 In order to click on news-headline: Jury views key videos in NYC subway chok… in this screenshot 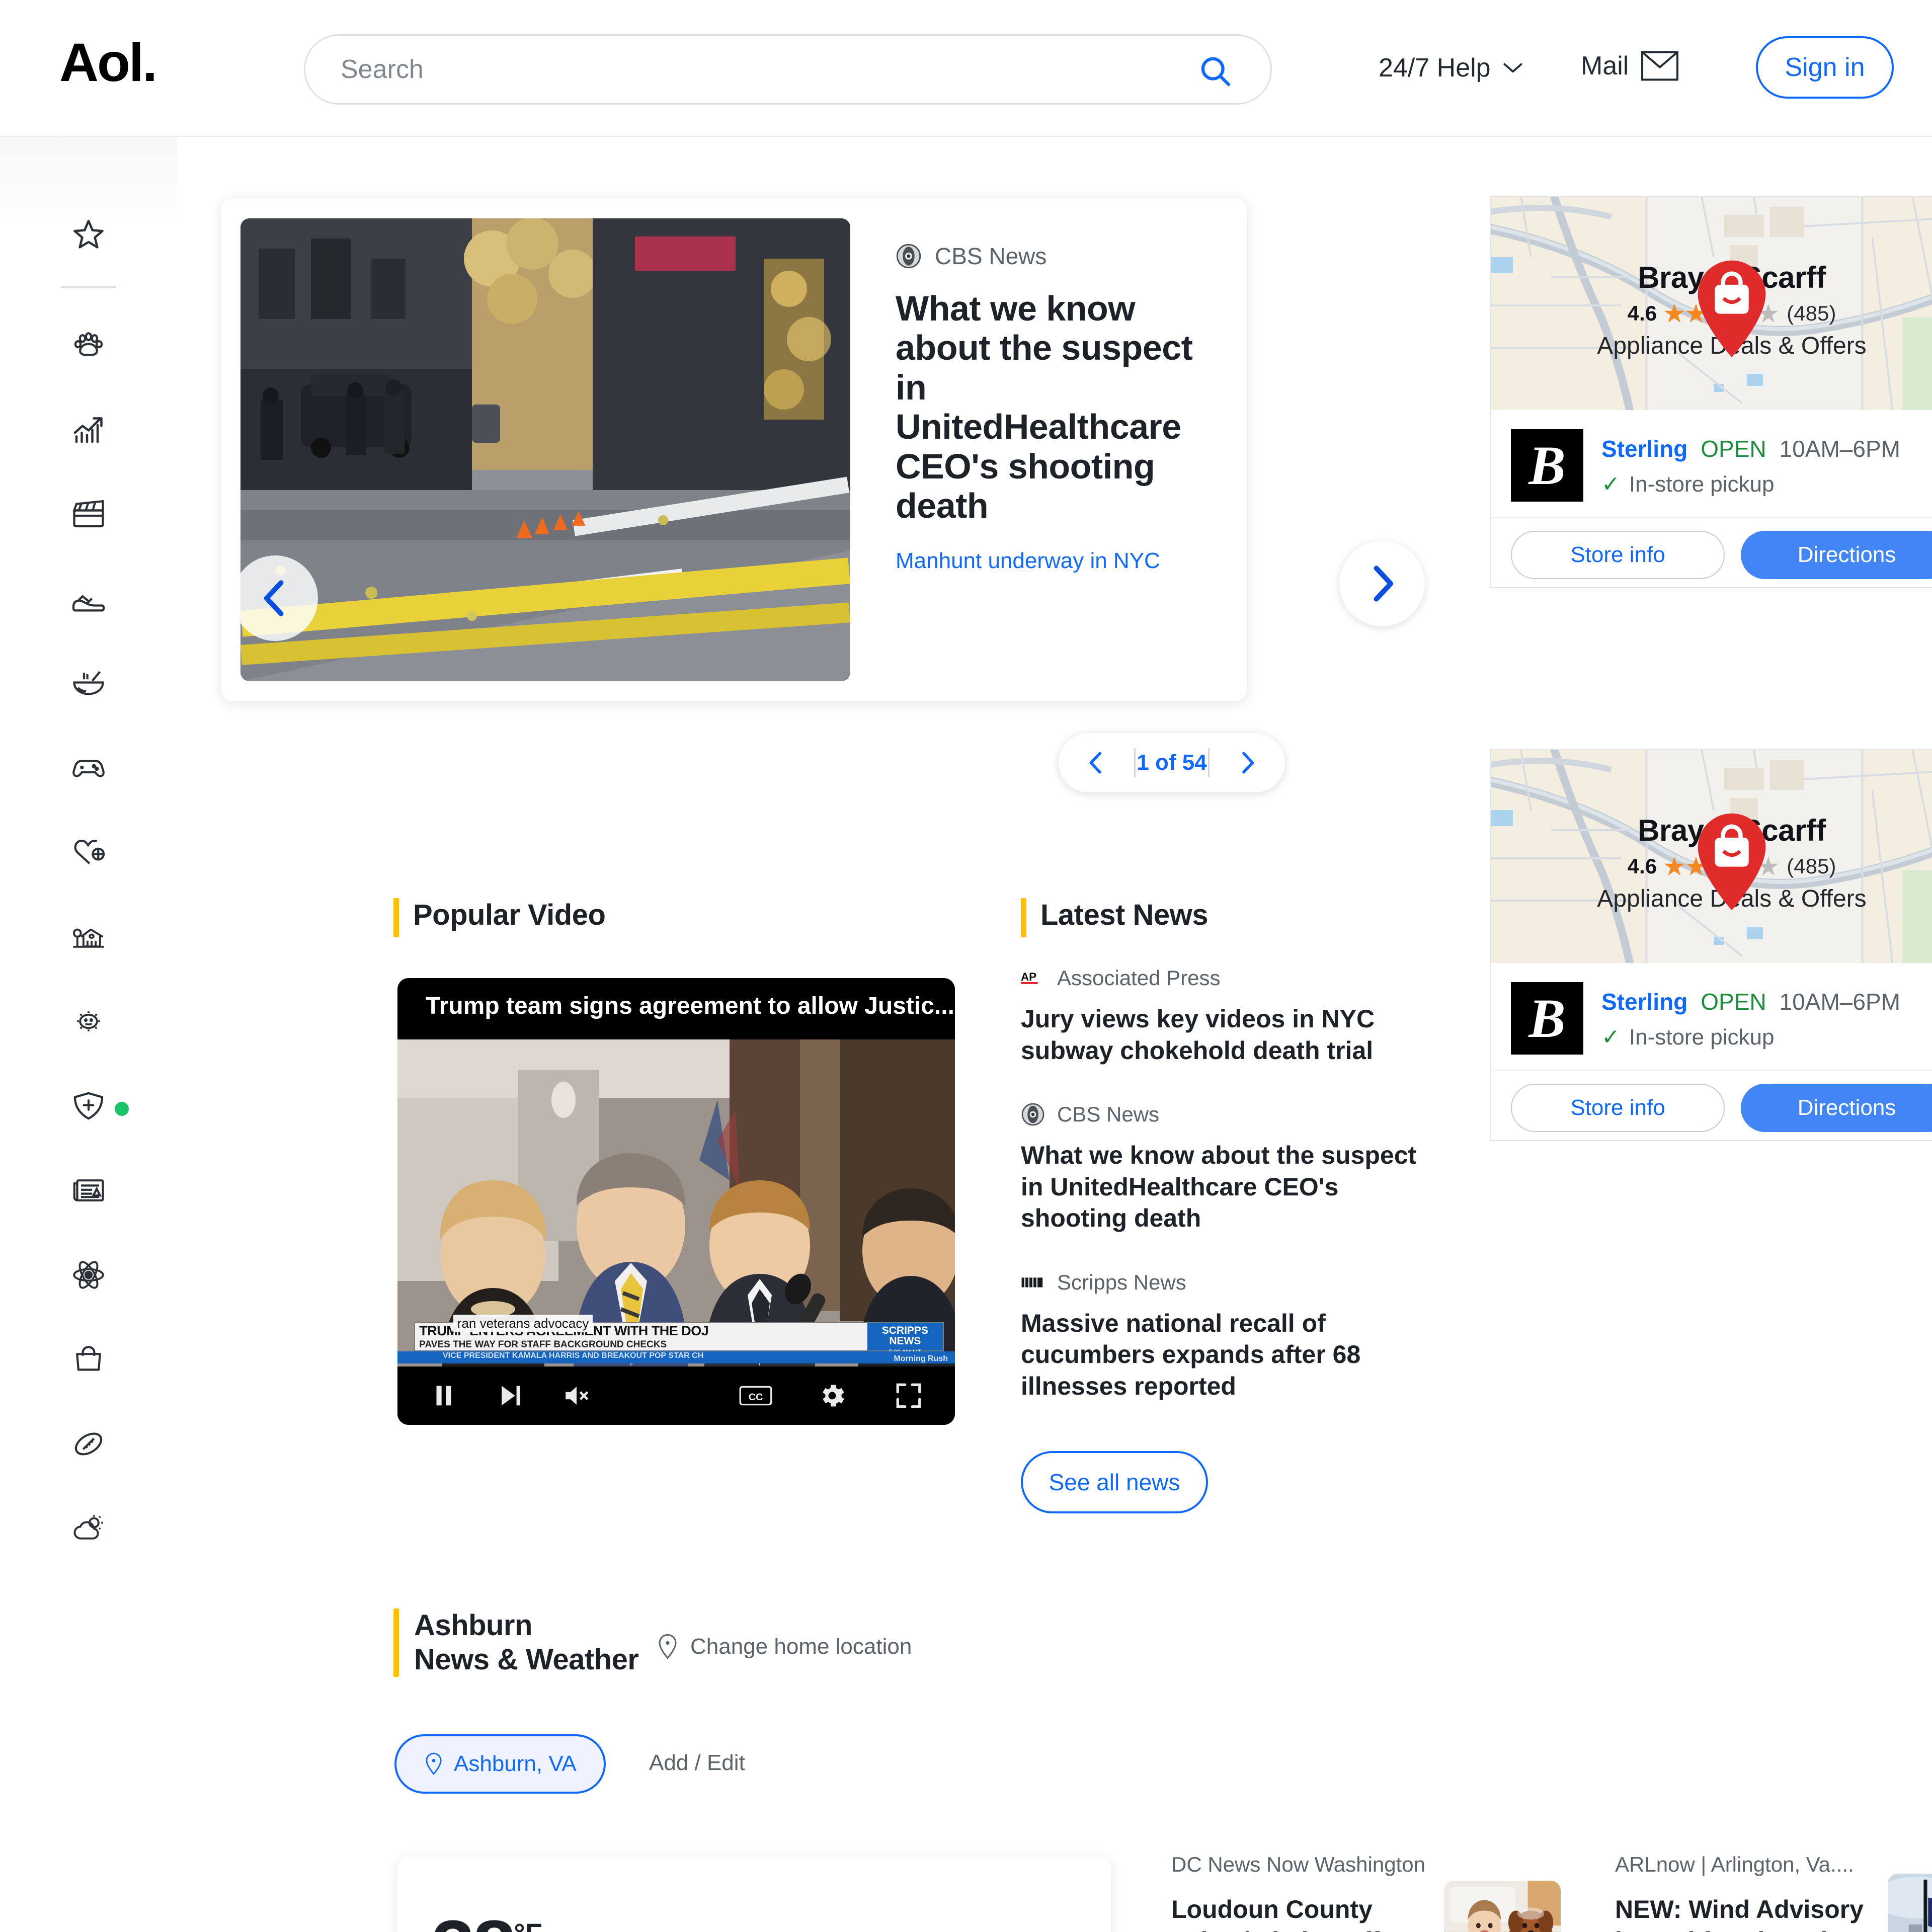, I will do `click(1227, 1034)`.